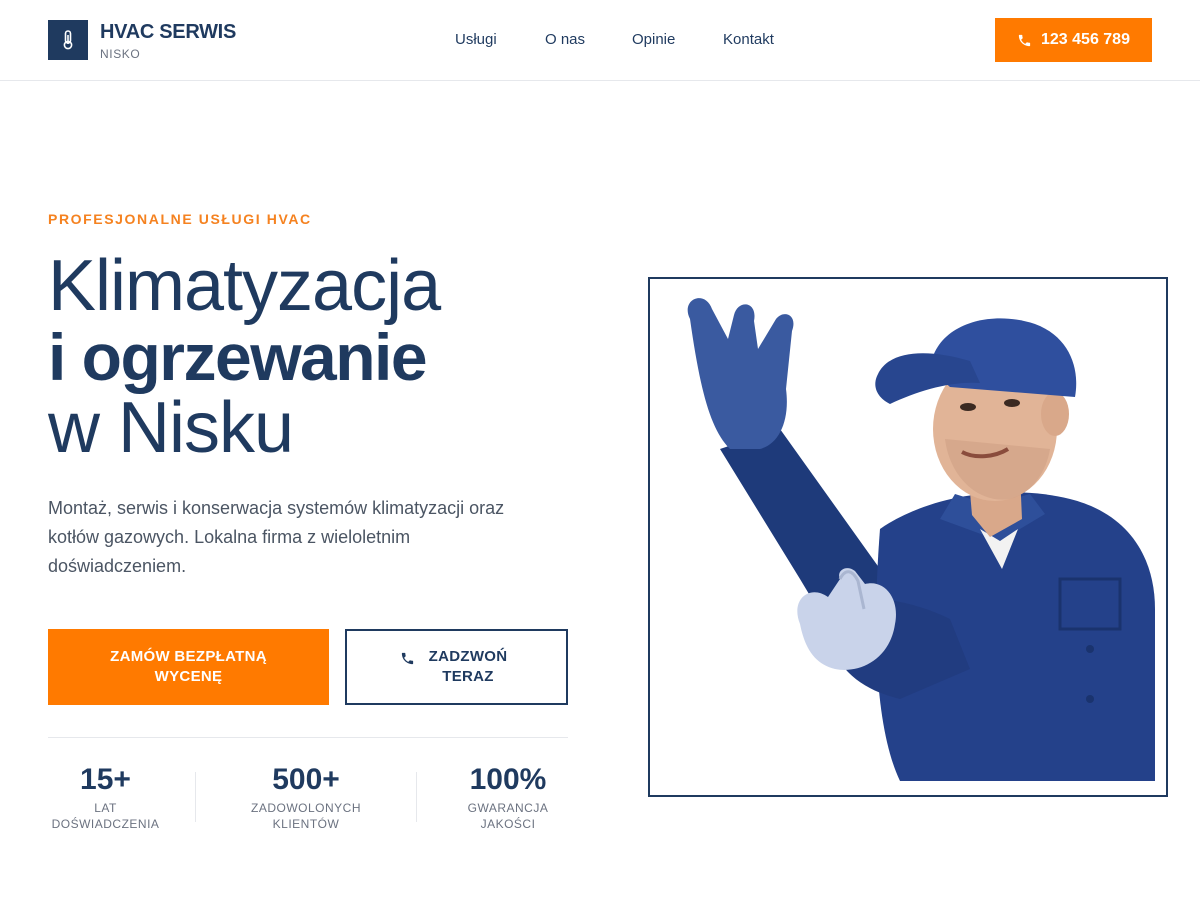 The width and height of the screenshot is (1200, 900). I want to click on nav-link-o-nas: O nas, so click(565, 39).